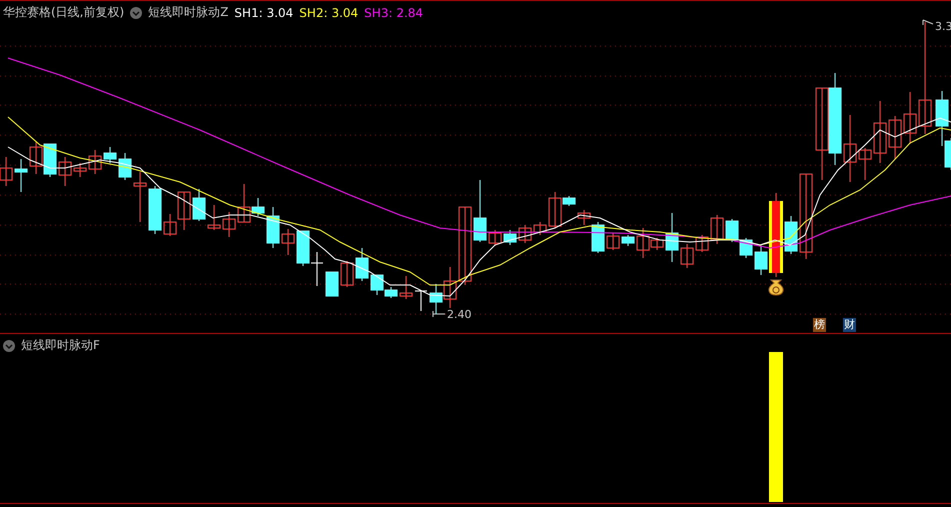 This screenshot has width=951, height=507. What do you see at coordinates (60, 345) in the screenshot?
I see `indicator-name: 短线即时脉动F` at bounding box center [60, 345].